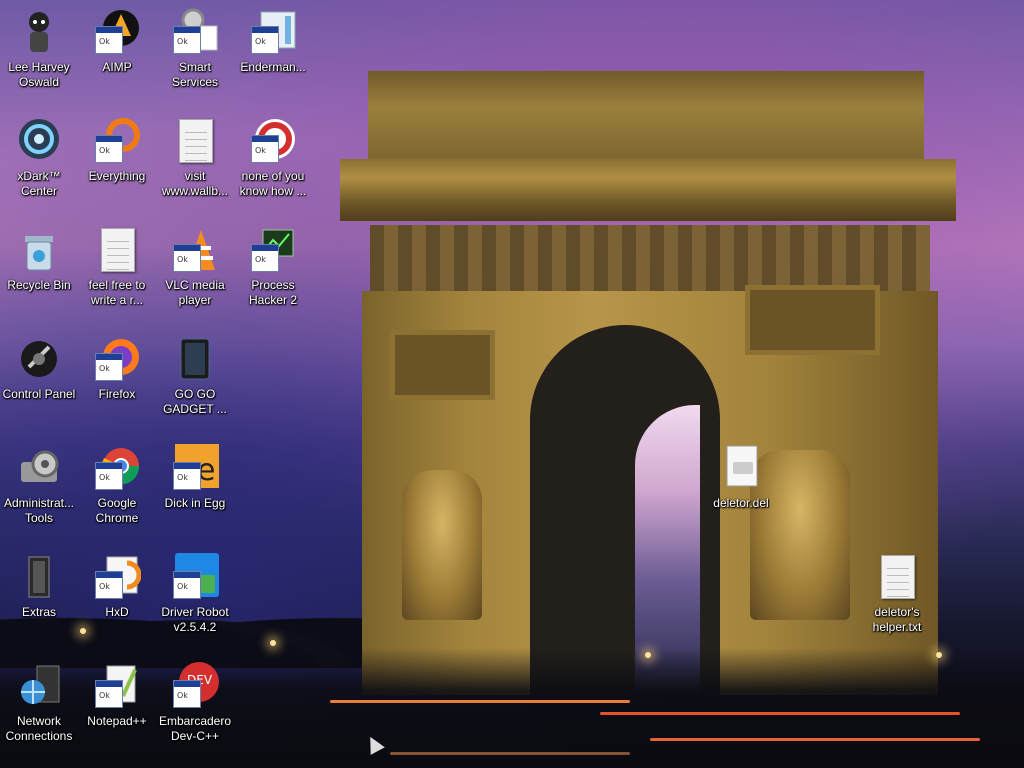  I want to click on desktop-icon-deletors-helper: deletor's helper.txt, so click(897, 594).